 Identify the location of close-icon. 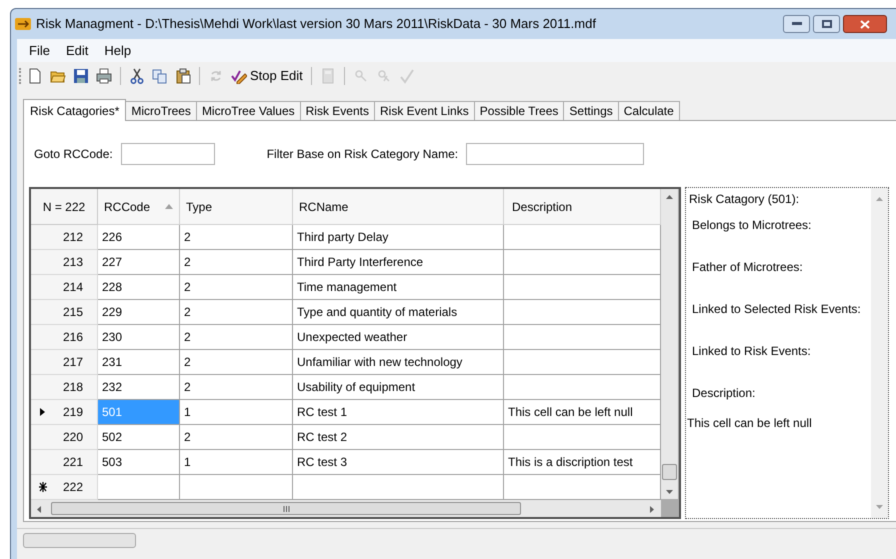
(865, 24).